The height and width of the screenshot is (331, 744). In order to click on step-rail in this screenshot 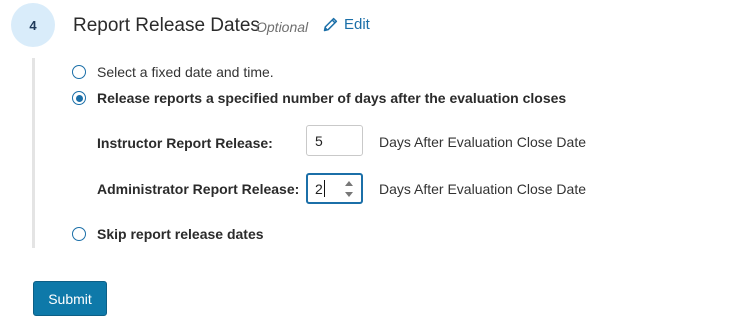, I will do `click(33, 153)`.